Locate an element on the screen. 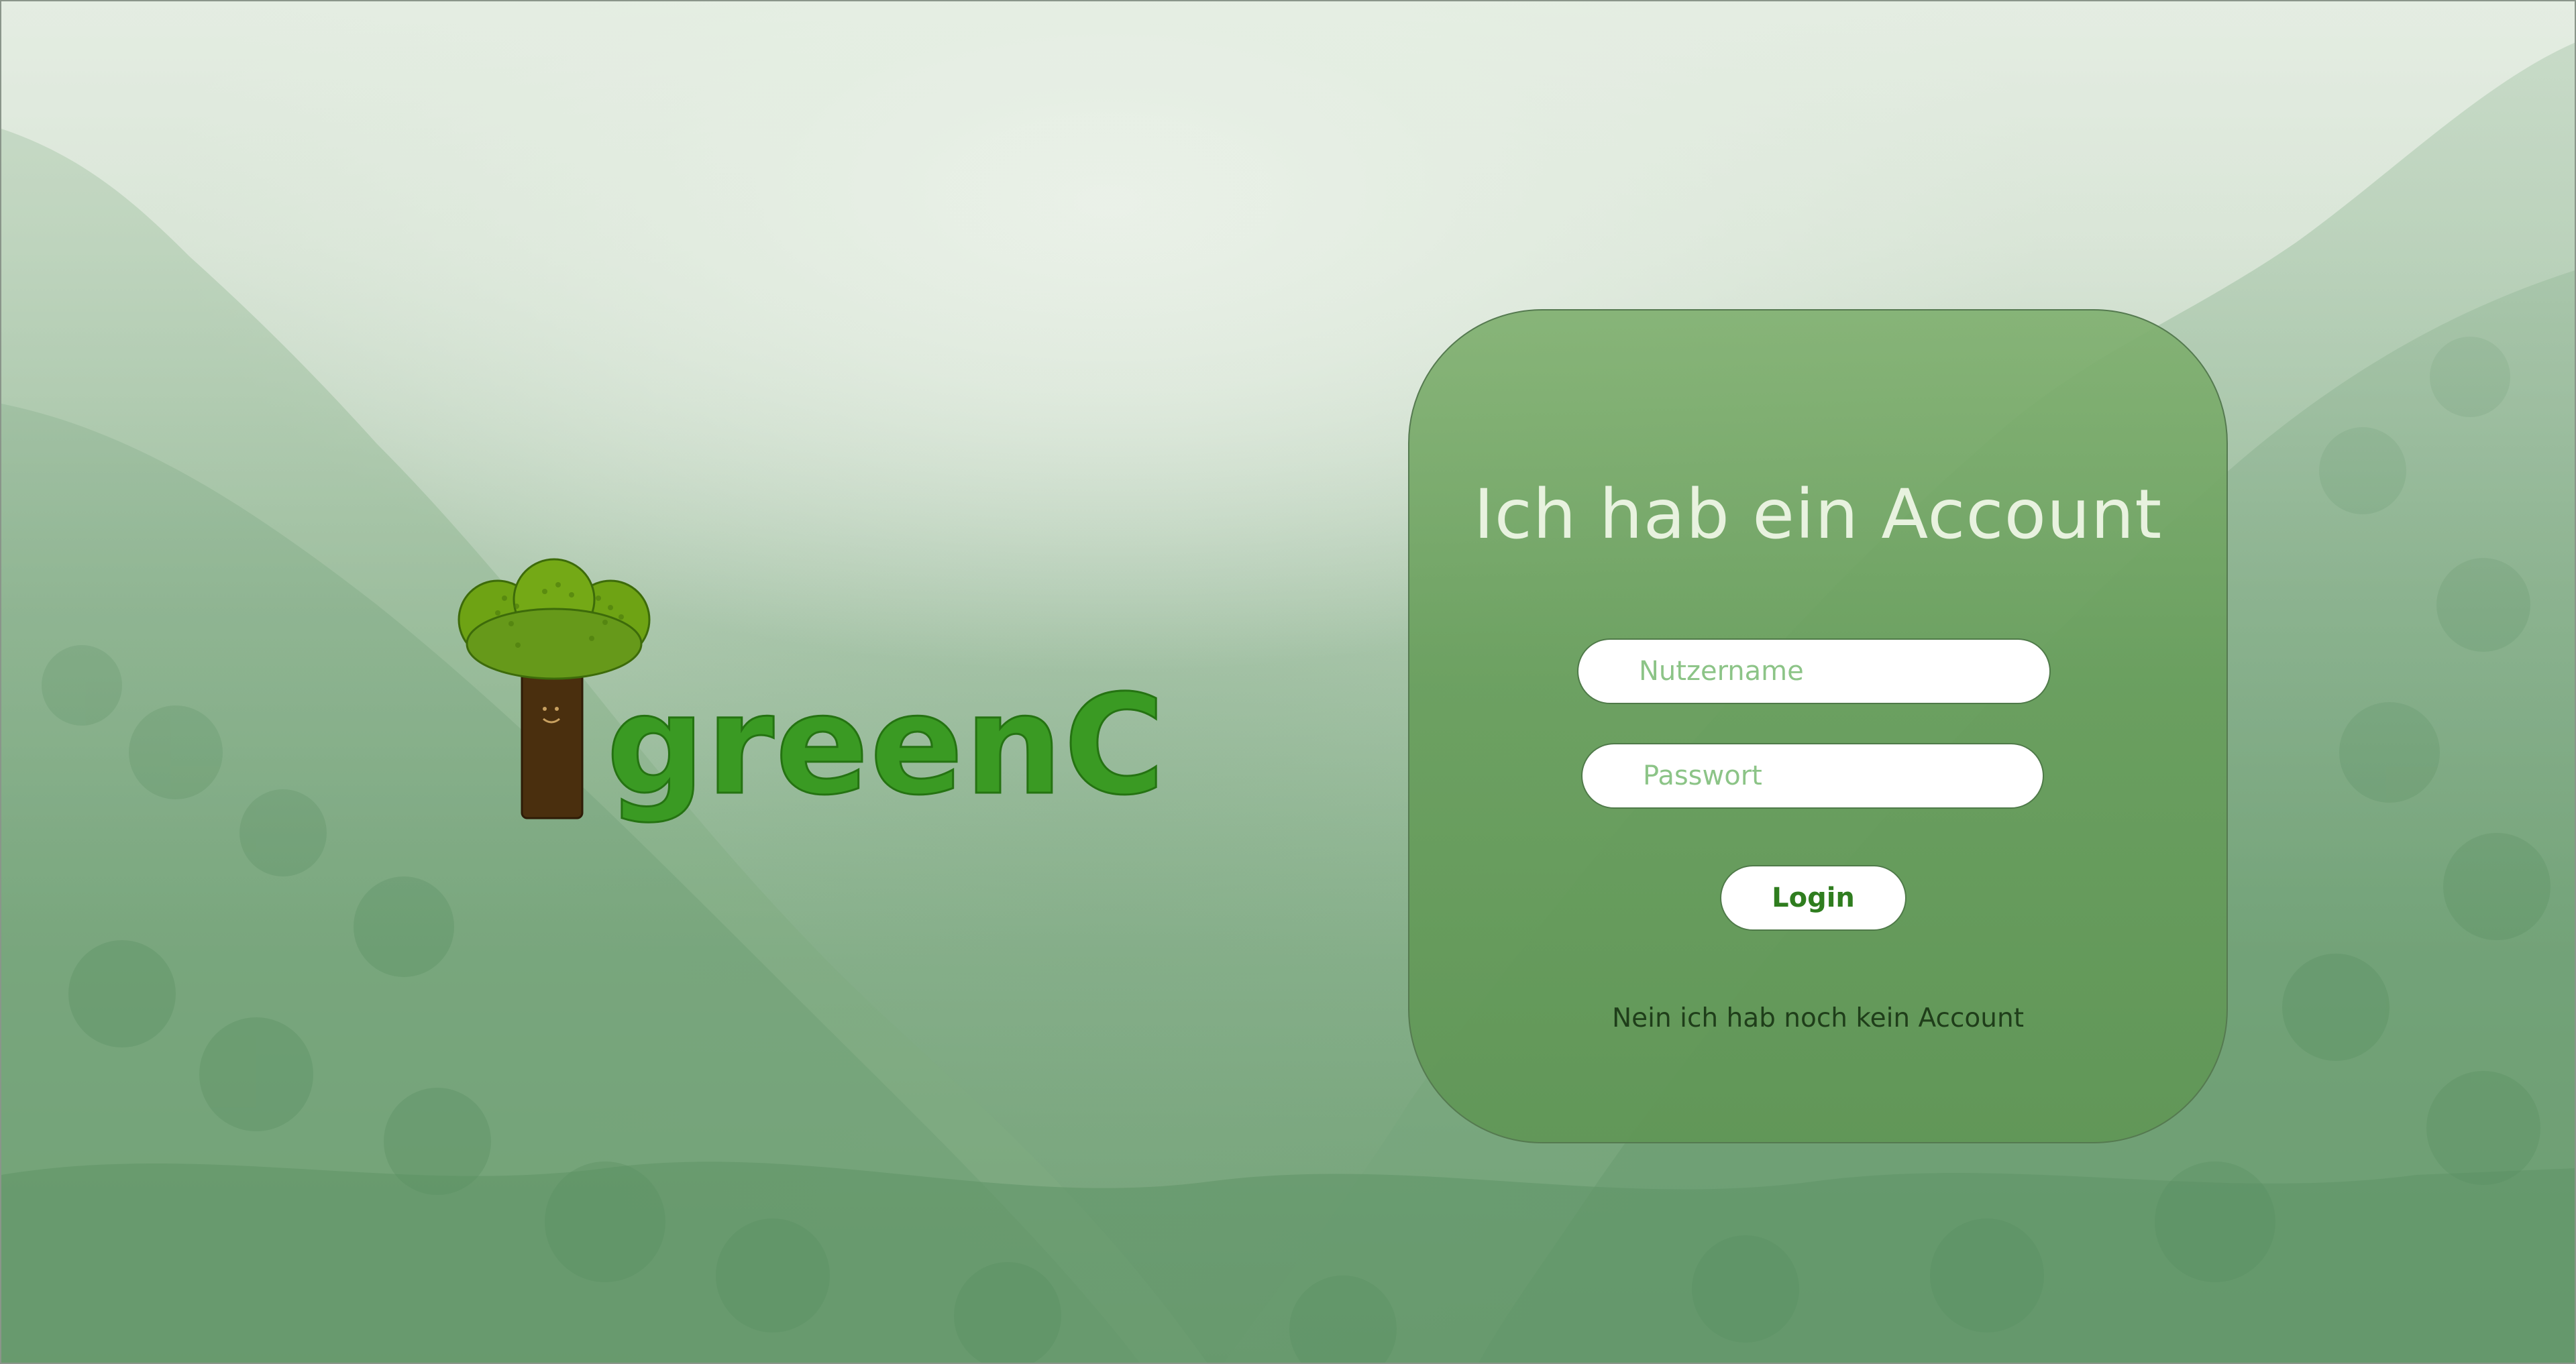 The height and width of the screenshot is (1364, 2576). login-title: Ich hab ein Account is located at coordinates (1818, 515).